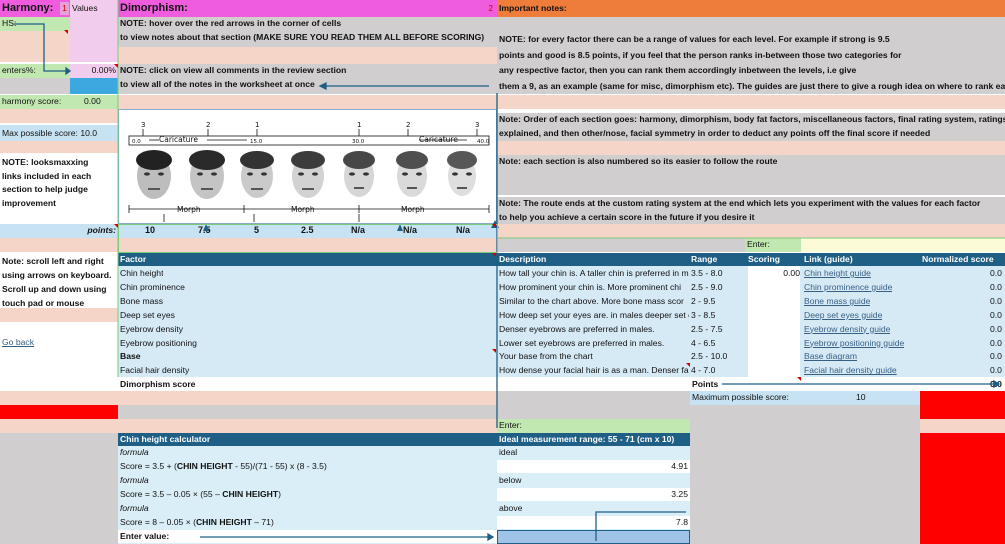 The height and width of the screenshot is (544, 1005). I want to click on points-value: N/a, so click(410, 230).